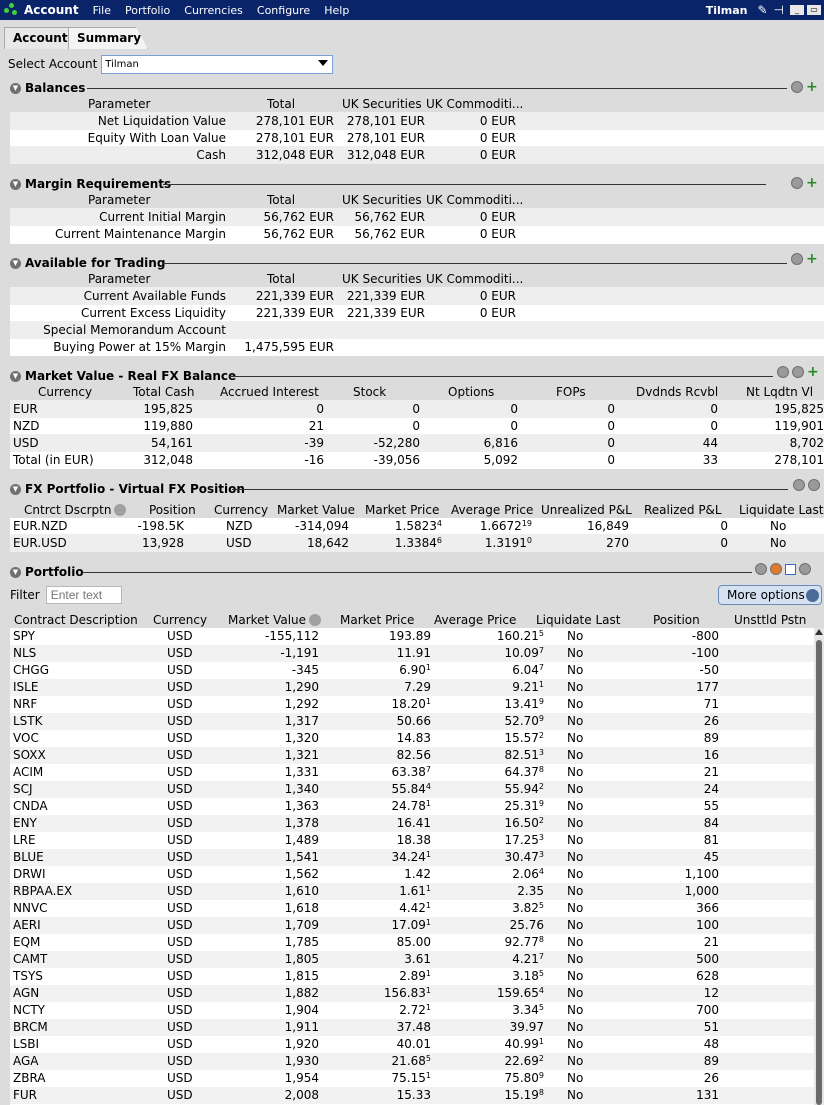  Describe the element at coordinates (412, 840) in the screenshot. I see `table-row: LRE USD 1,489 18.38 17.253 No 81` at that location.